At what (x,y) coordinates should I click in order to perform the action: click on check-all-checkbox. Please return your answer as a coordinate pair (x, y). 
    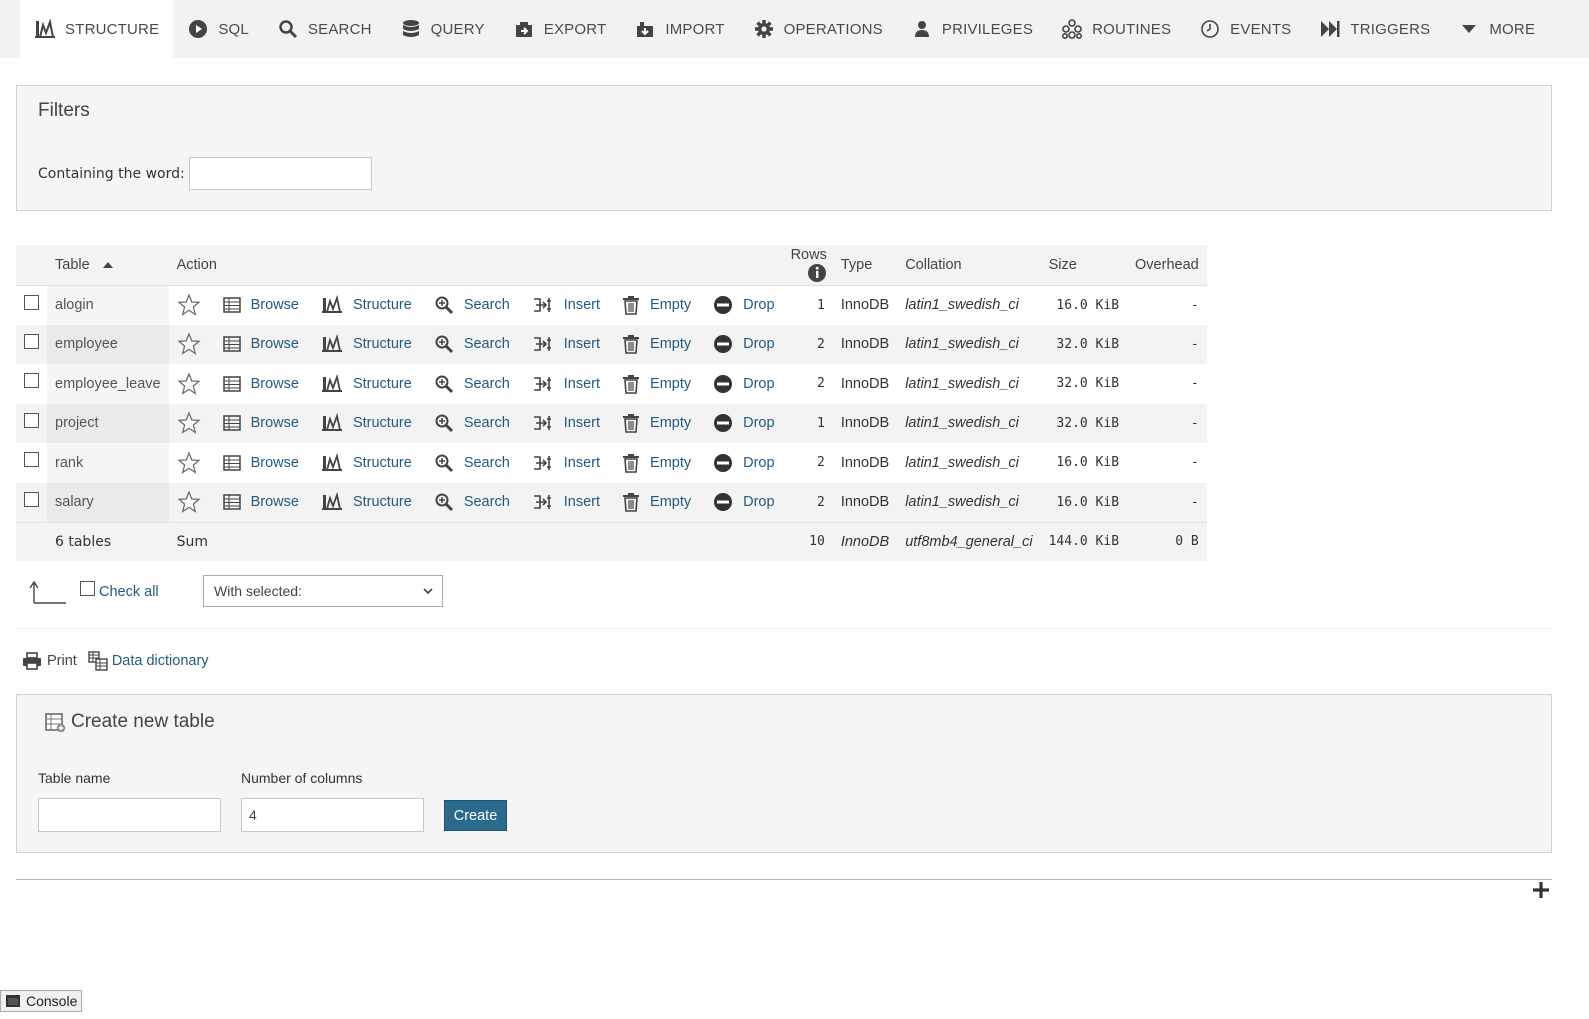
    Looking at the image, I should click on (87, 588).